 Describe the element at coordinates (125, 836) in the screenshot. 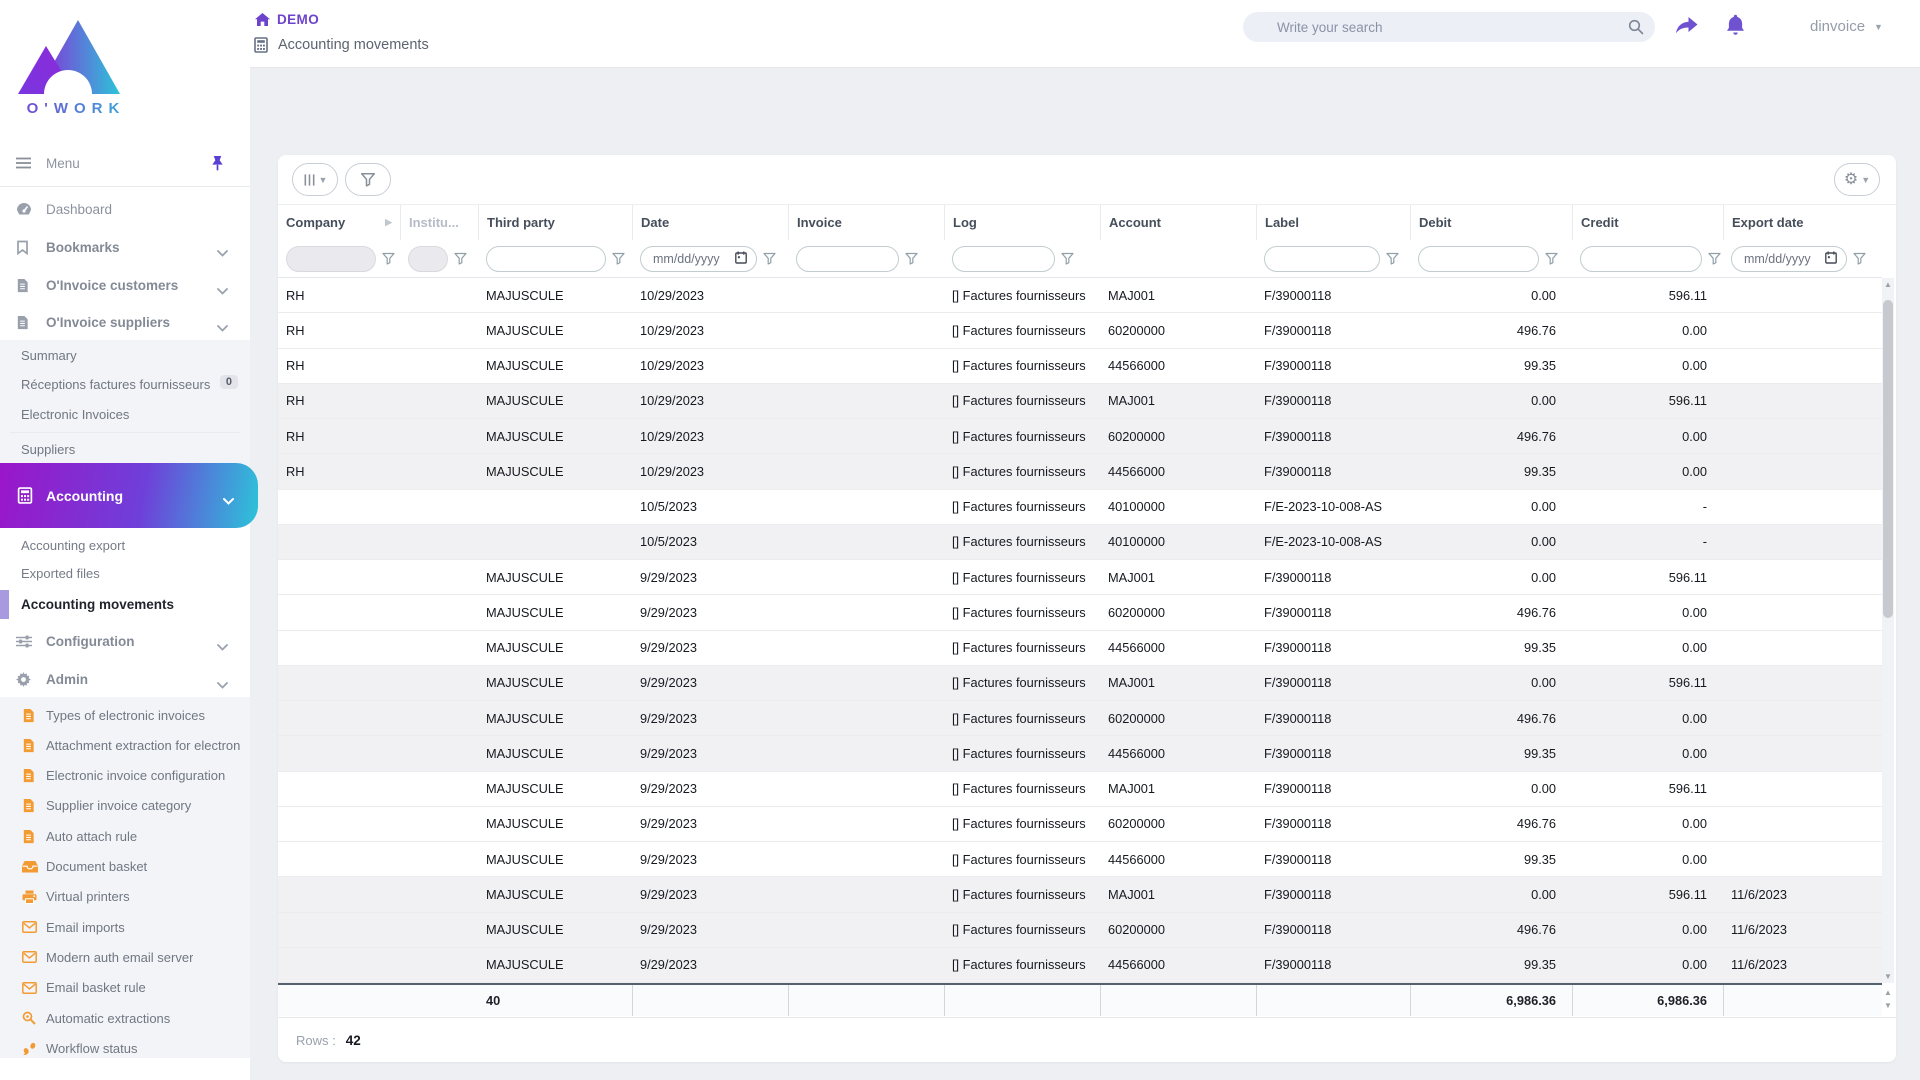

I see `sidebar-item-auto-attach-rule: Auto attach rule` at that location.